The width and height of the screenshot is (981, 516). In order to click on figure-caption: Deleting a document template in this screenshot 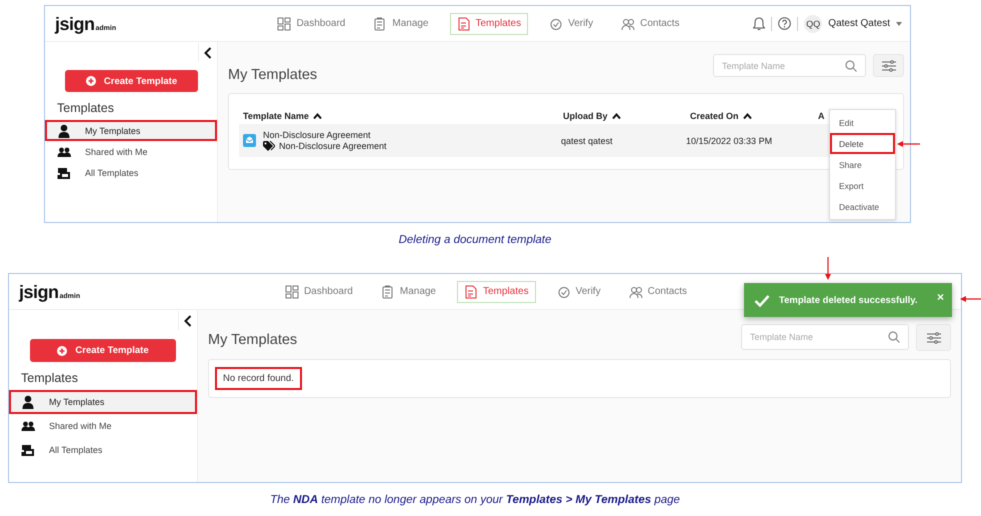, I will do `click(475, 241)`.